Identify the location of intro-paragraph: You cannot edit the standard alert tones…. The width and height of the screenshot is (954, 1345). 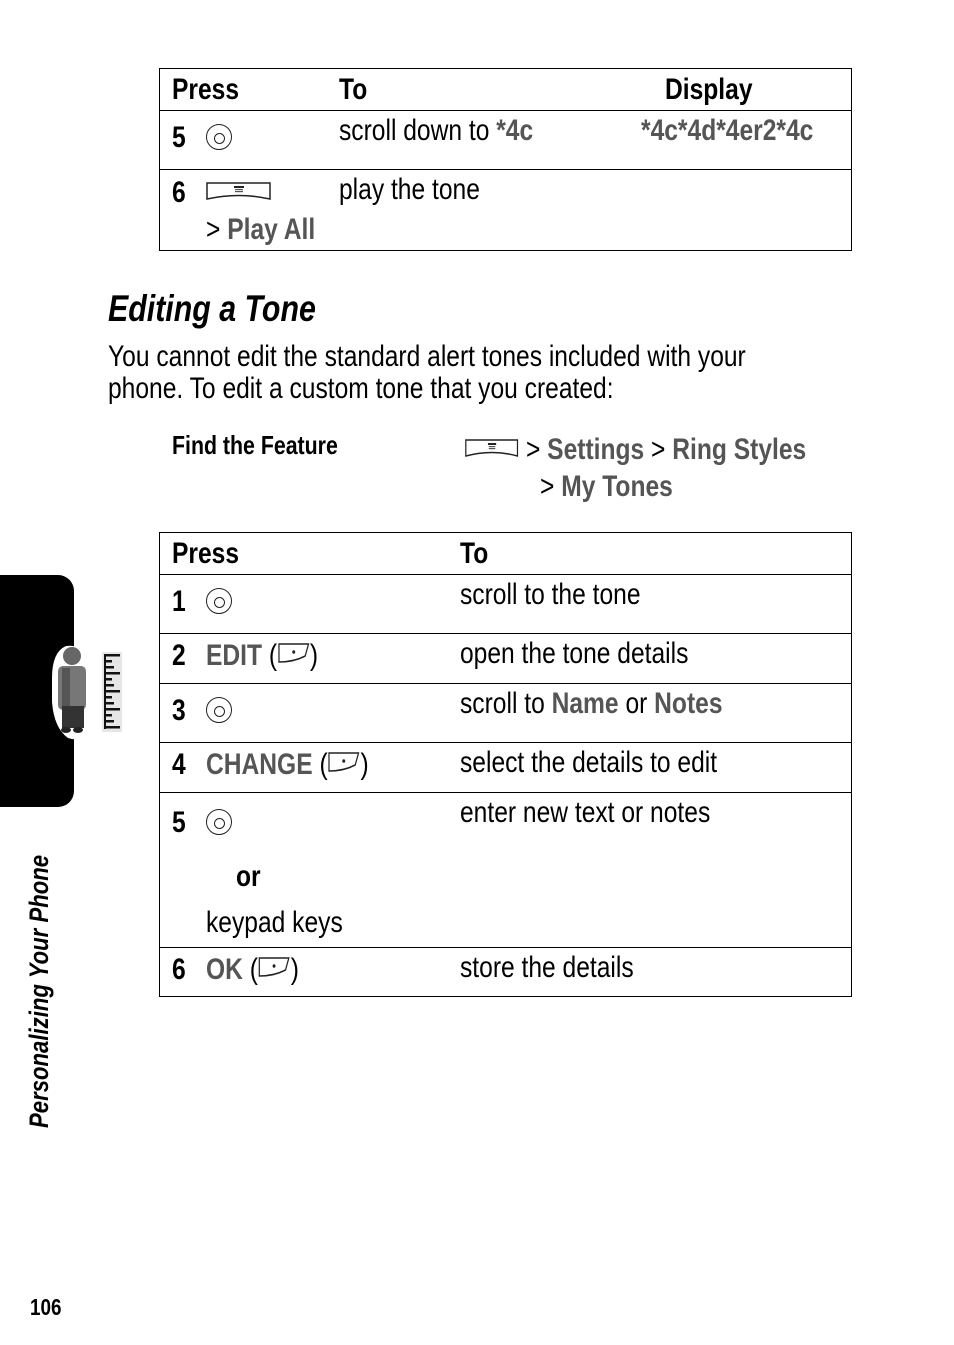
(497, 373).